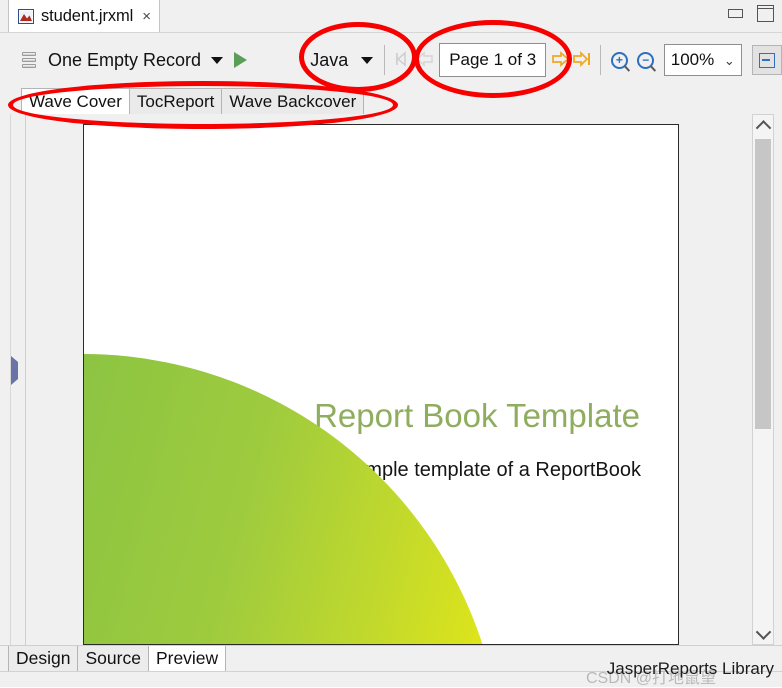  I want to click on view-tab-label: Source, so click(113, 658).